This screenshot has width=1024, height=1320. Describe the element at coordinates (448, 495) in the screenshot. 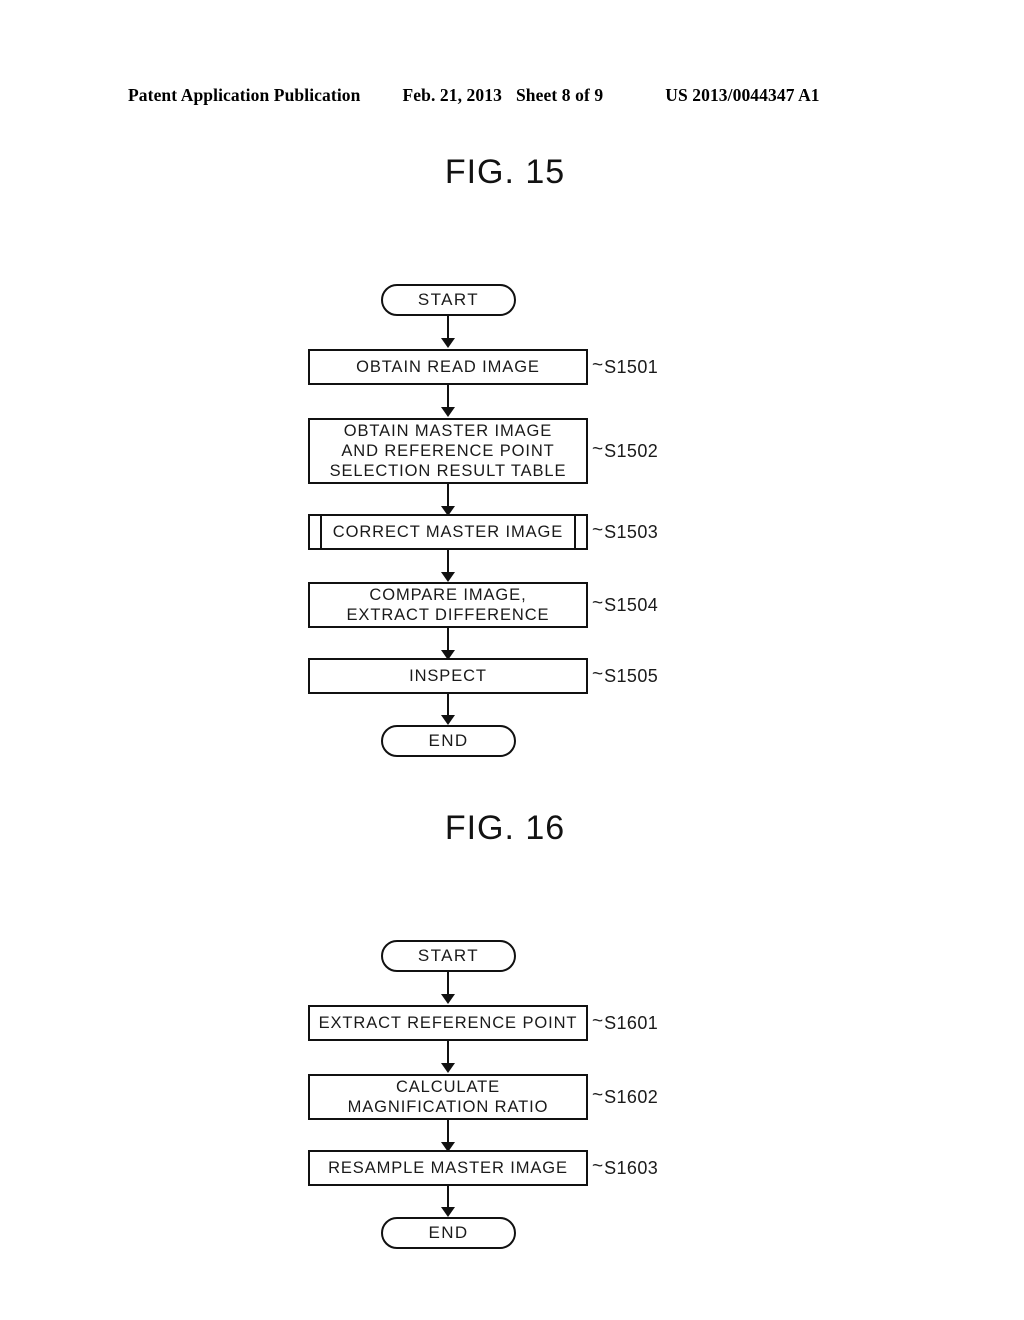

I see `fig15-connector-s1502-s1503` at that location.